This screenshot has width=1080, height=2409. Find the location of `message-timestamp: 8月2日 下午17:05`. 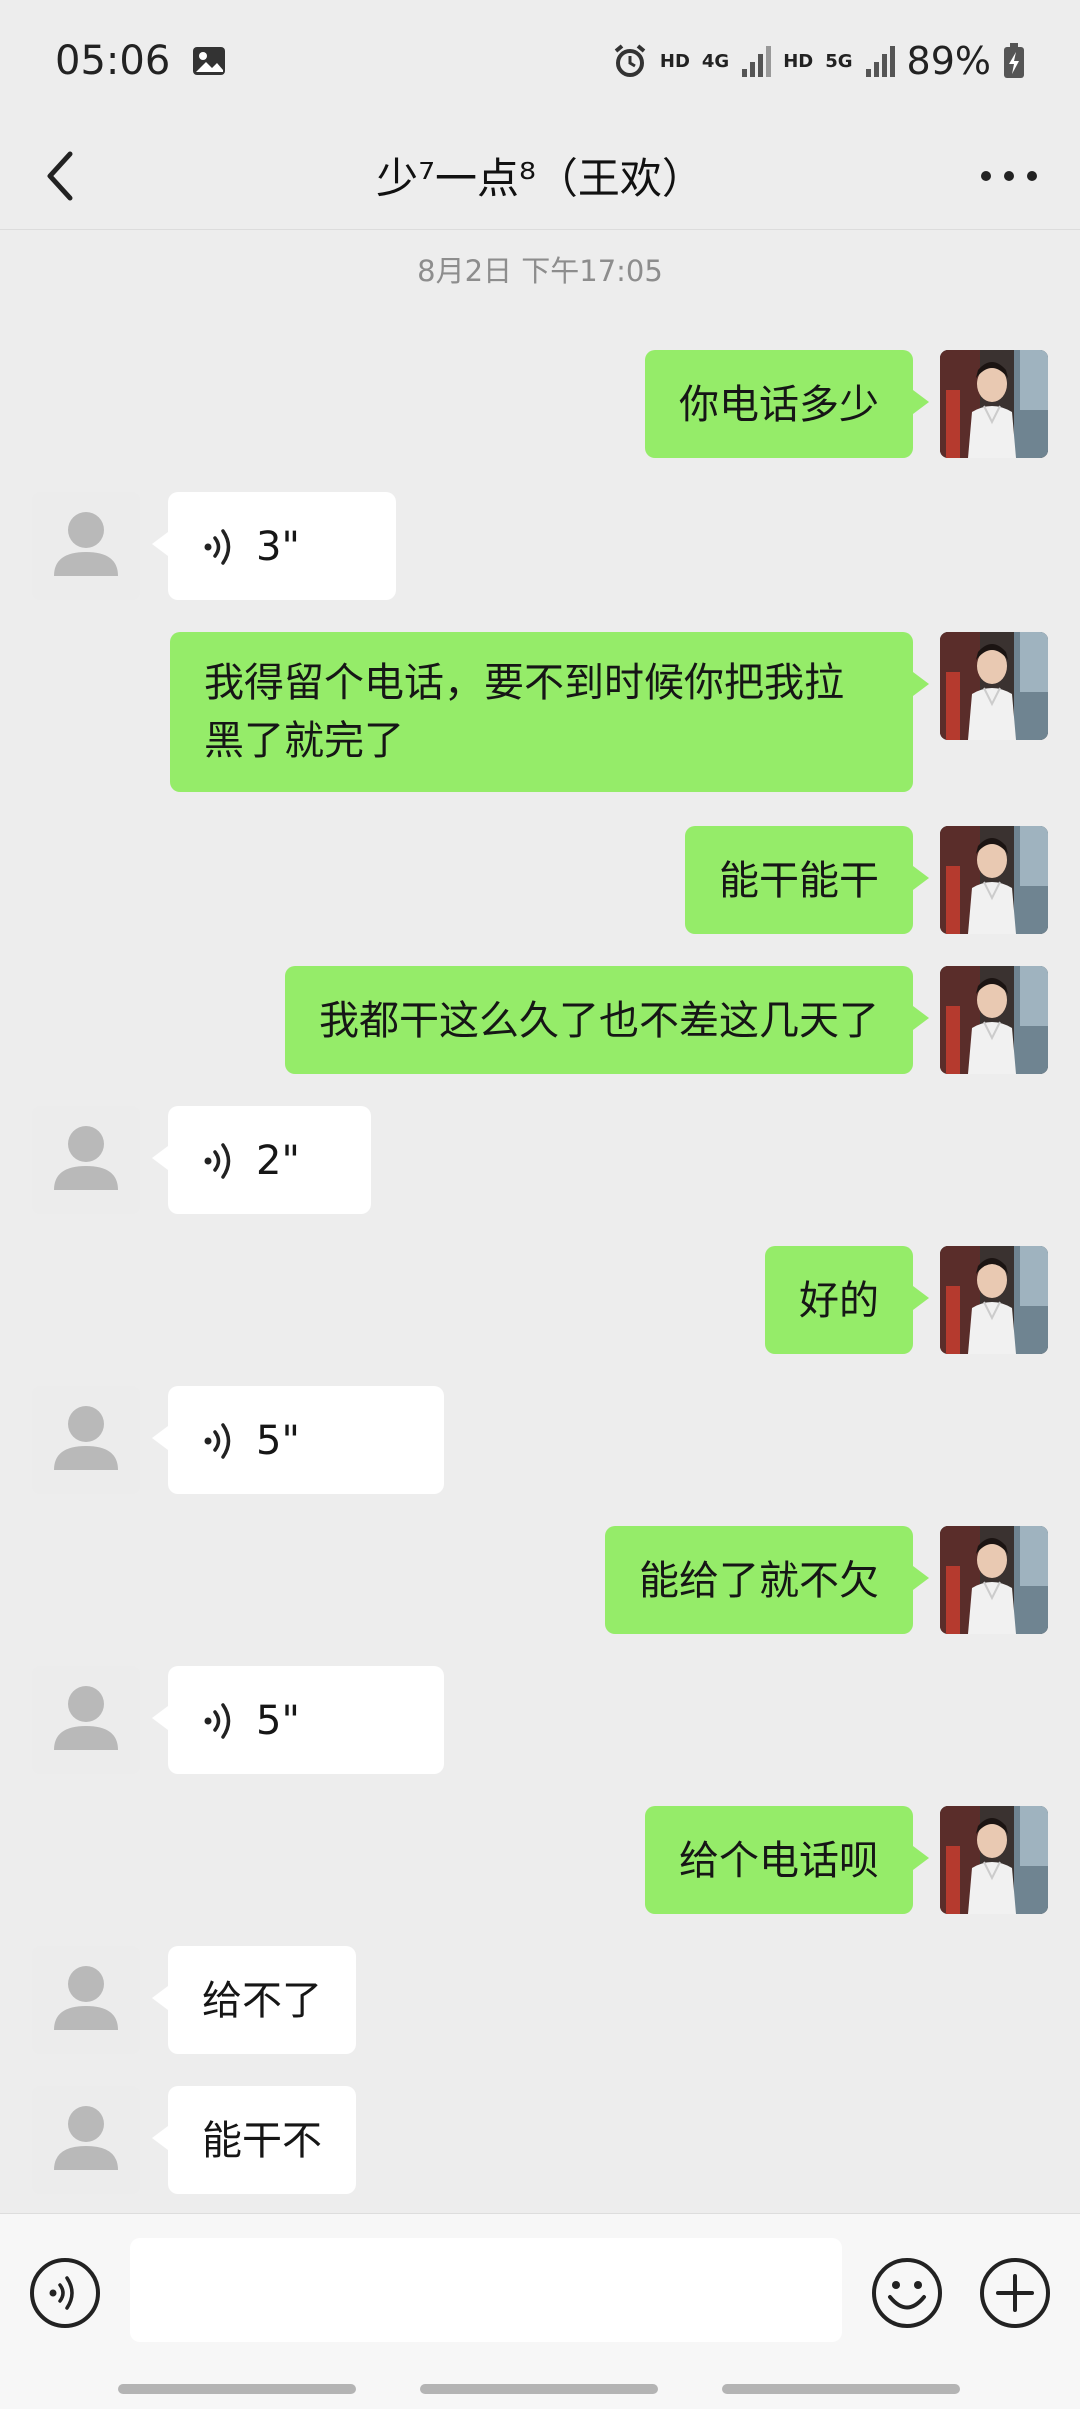

message-timestamp: 8月2日 下午17:05 is located at coordinates (540, 271).